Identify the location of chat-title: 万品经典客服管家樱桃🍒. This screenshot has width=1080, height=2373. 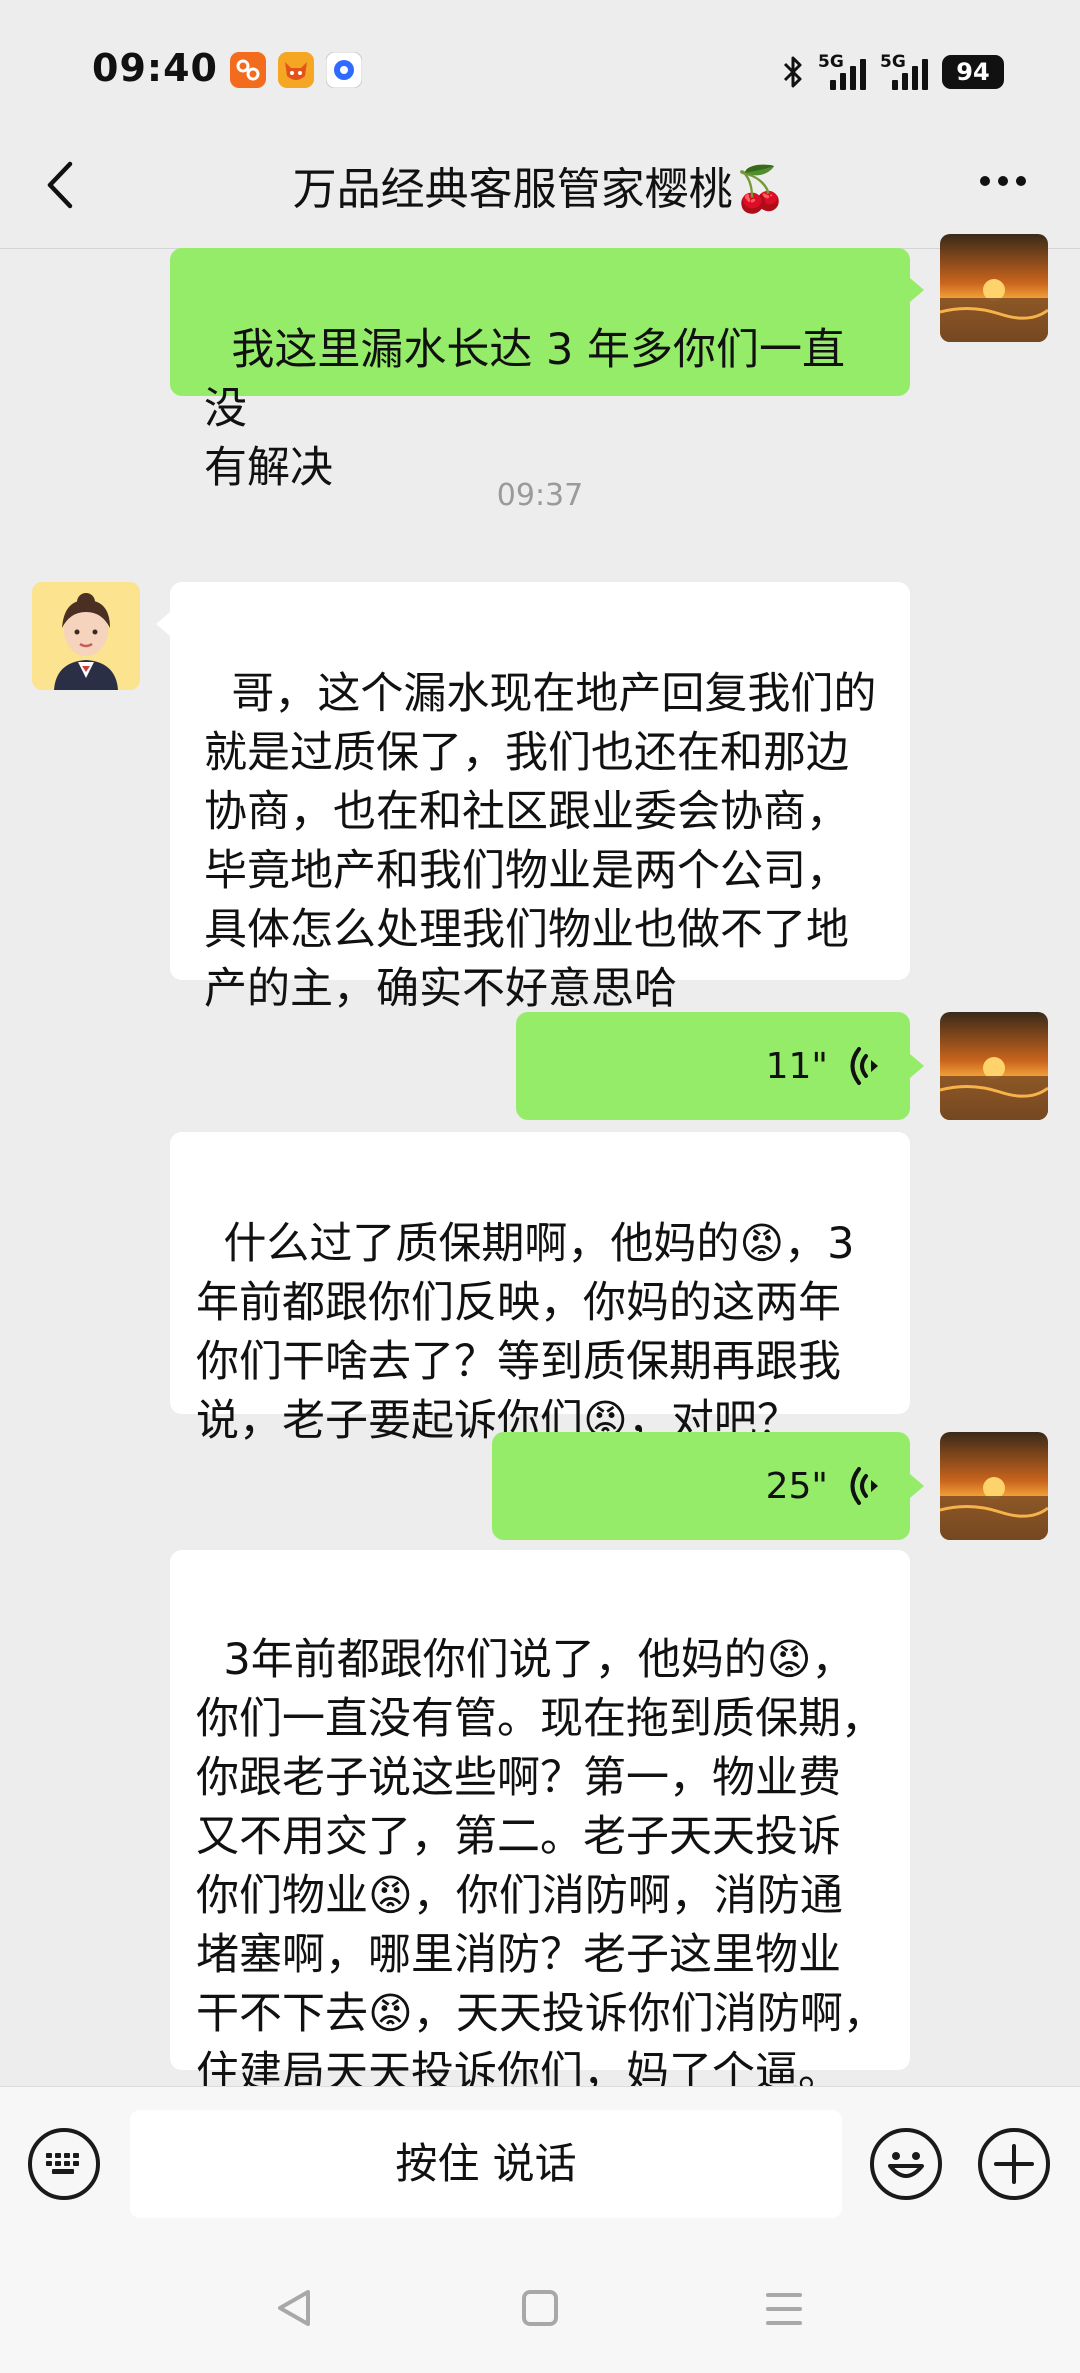
(540, 189).